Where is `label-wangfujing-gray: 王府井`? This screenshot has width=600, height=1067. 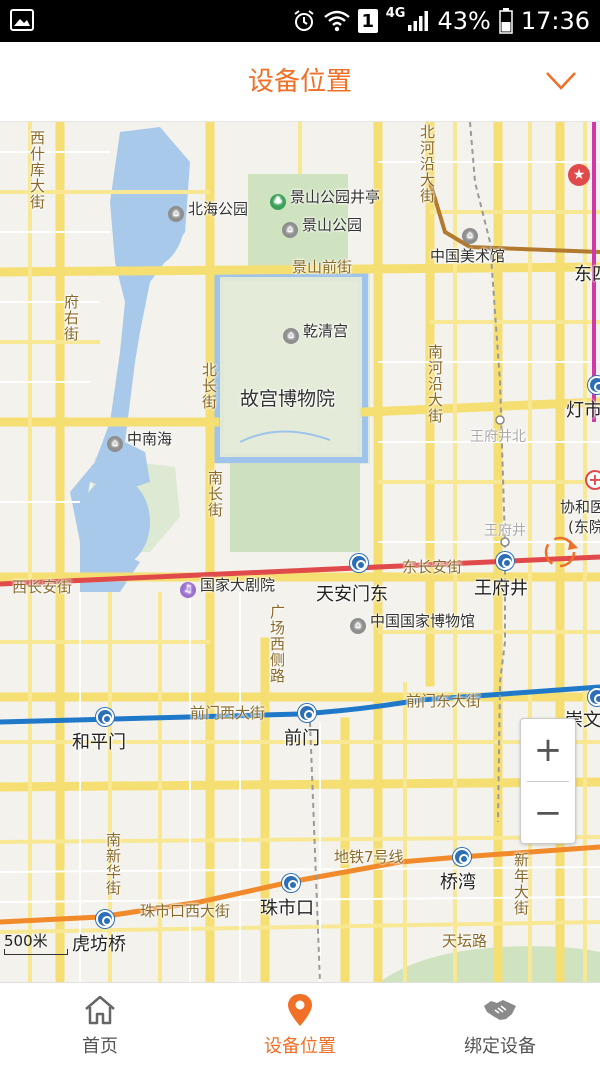
label-wangfujing-gray: 王府井 is located at coordinates (505, 531).